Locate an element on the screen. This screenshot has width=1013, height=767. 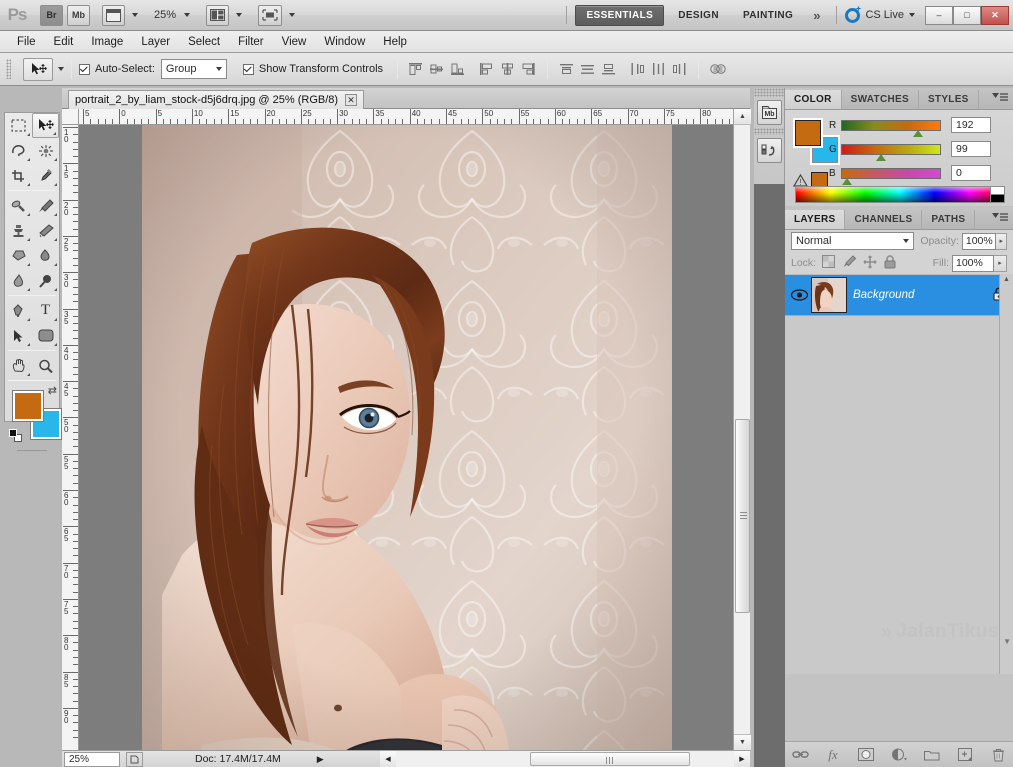
tab-paths: PATHS is located at coordinates (949, 219).